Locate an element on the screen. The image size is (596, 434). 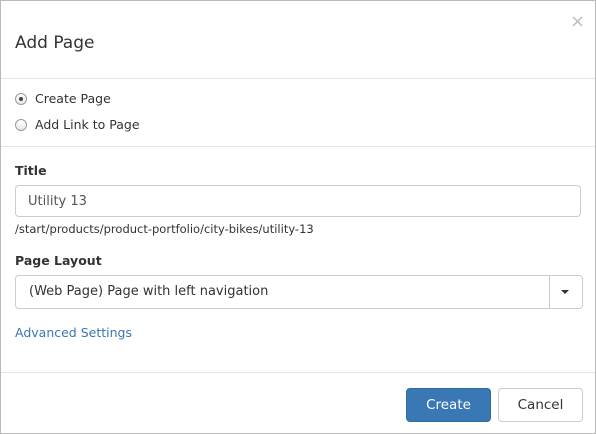
page-layout-select: (Web Page) Page with left navigation is located at coordinates (299, 292).